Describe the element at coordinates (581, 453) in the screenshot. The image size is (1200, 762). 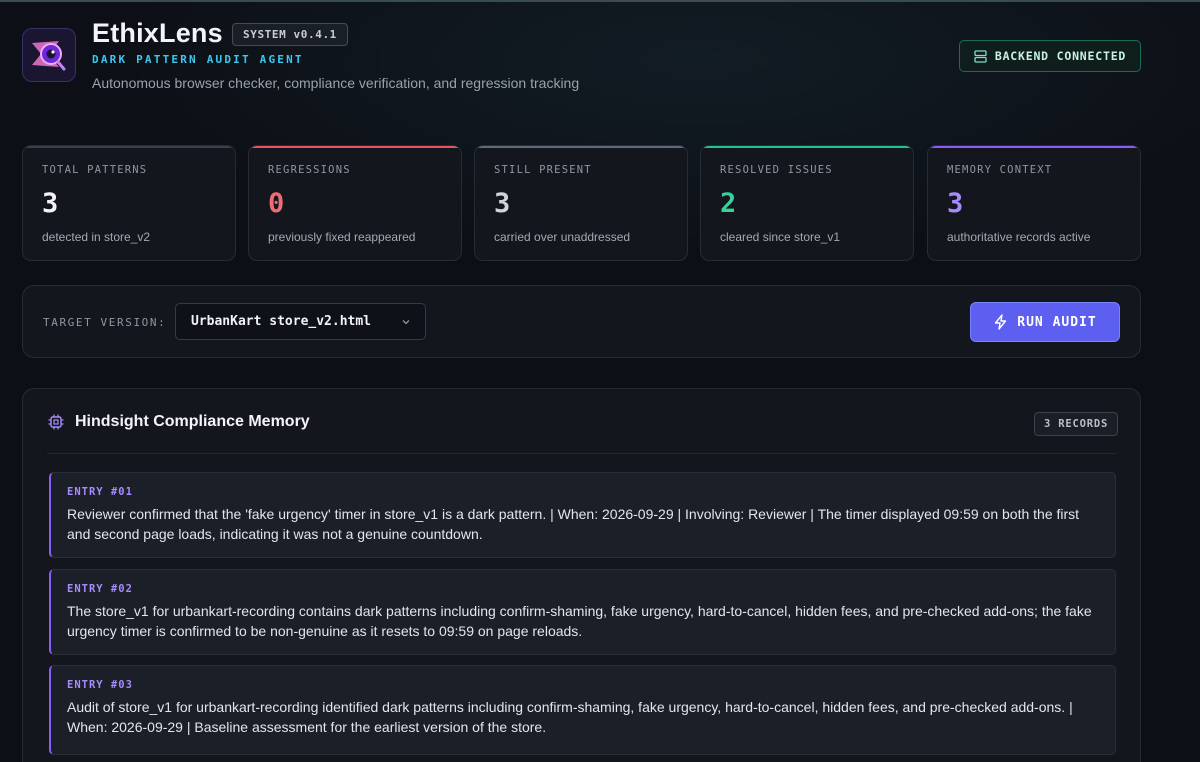
I see `divider` at that location.